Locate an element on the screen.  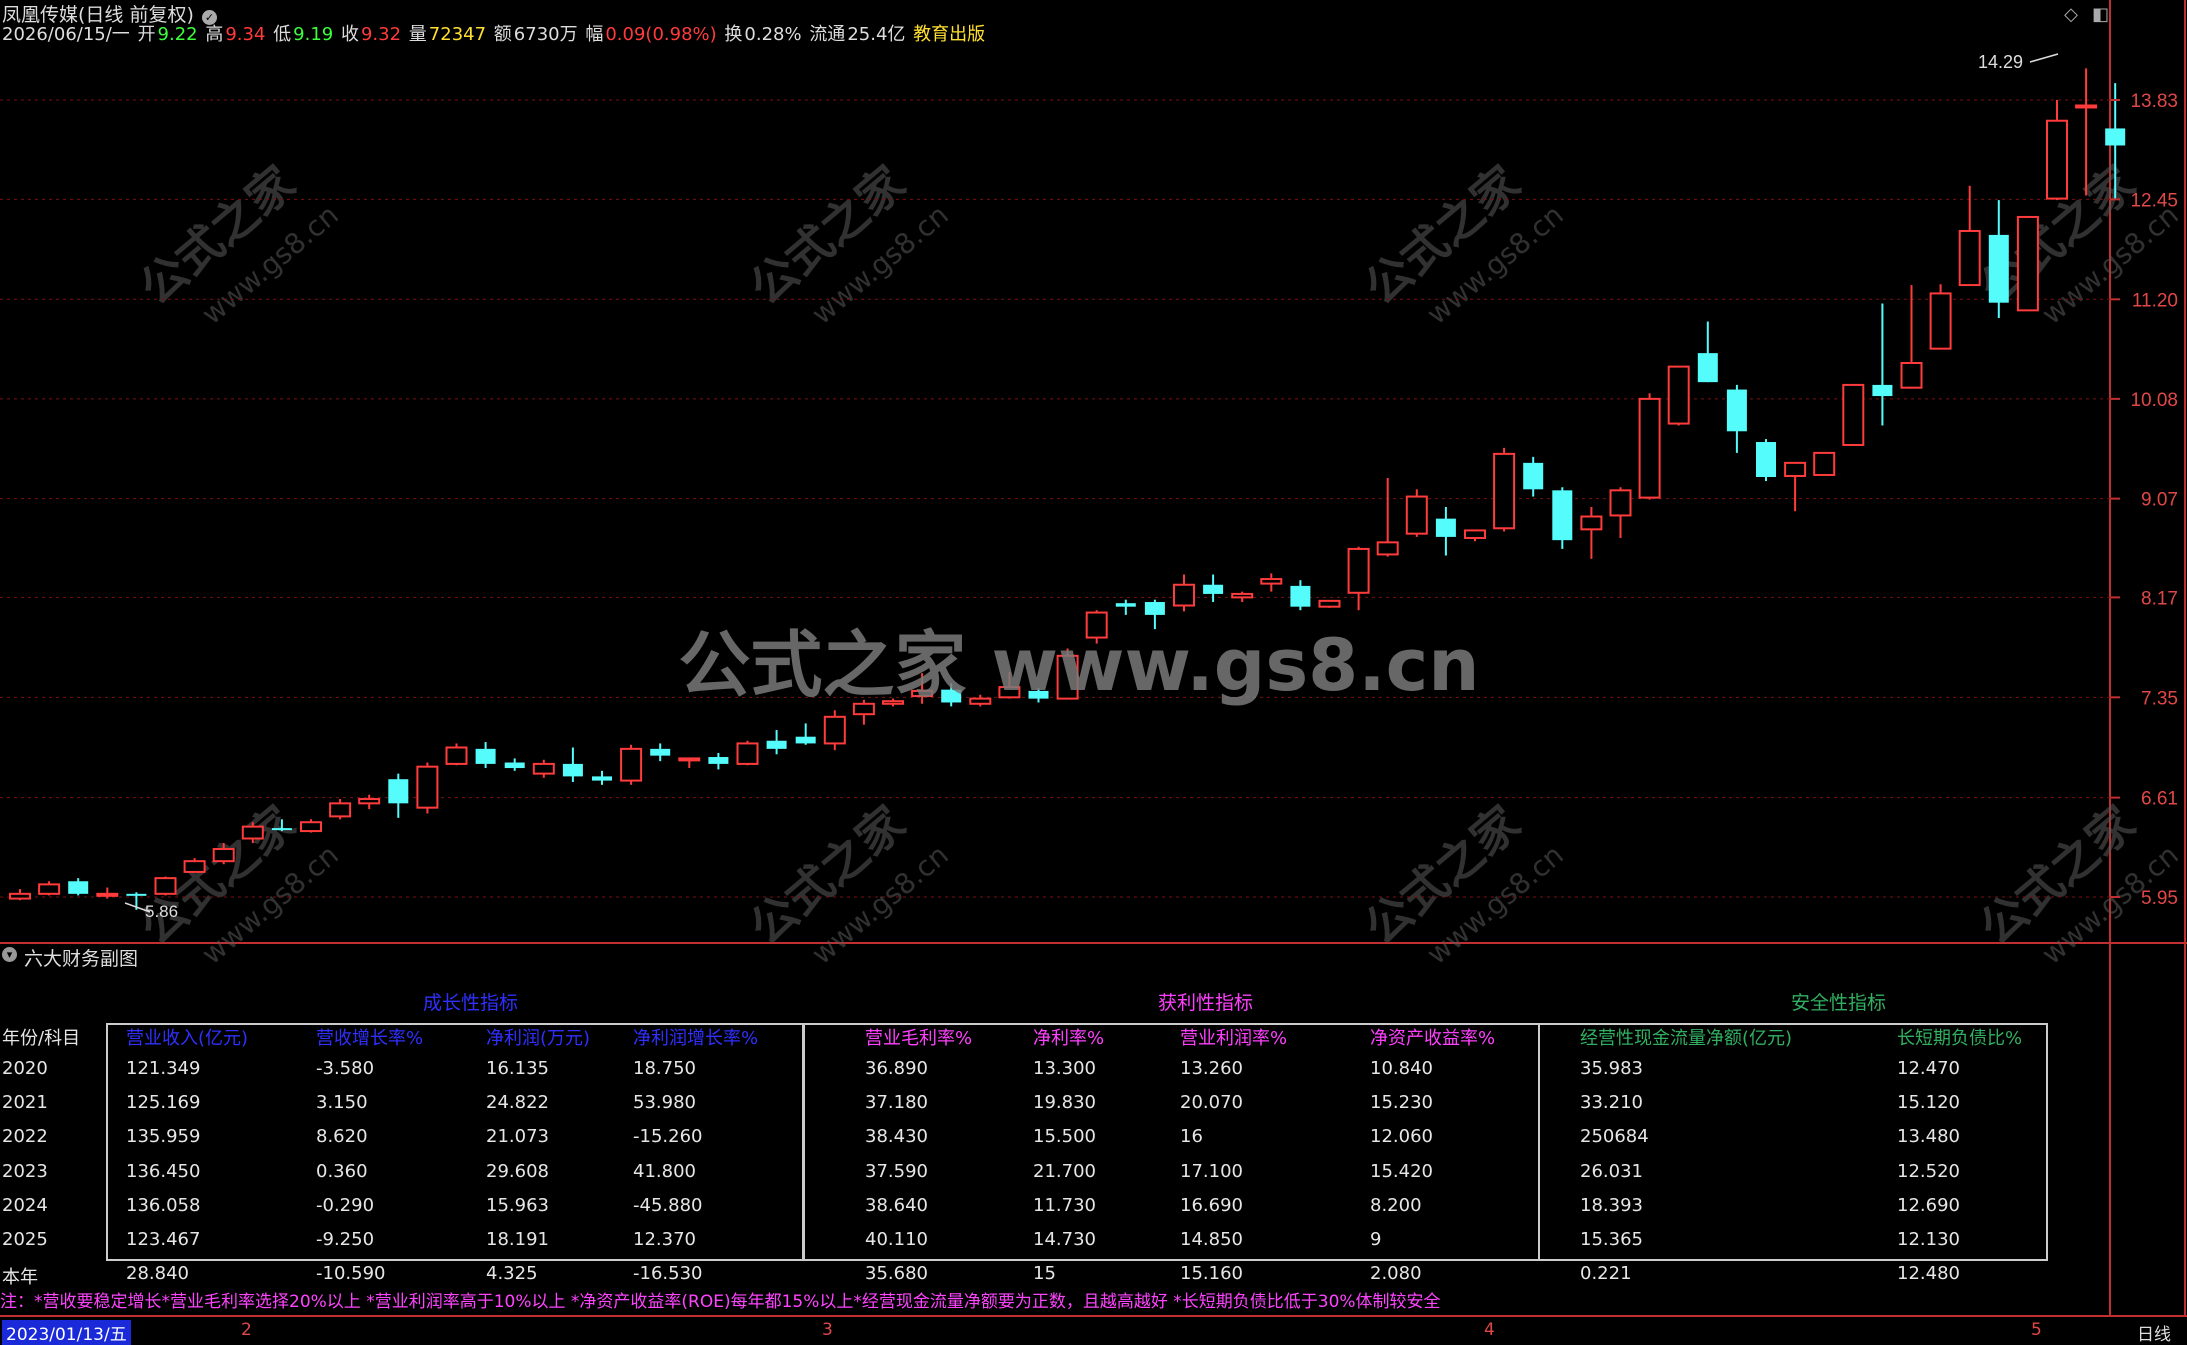
table-cell: 4.325 is located at coordinates (512, 1274).